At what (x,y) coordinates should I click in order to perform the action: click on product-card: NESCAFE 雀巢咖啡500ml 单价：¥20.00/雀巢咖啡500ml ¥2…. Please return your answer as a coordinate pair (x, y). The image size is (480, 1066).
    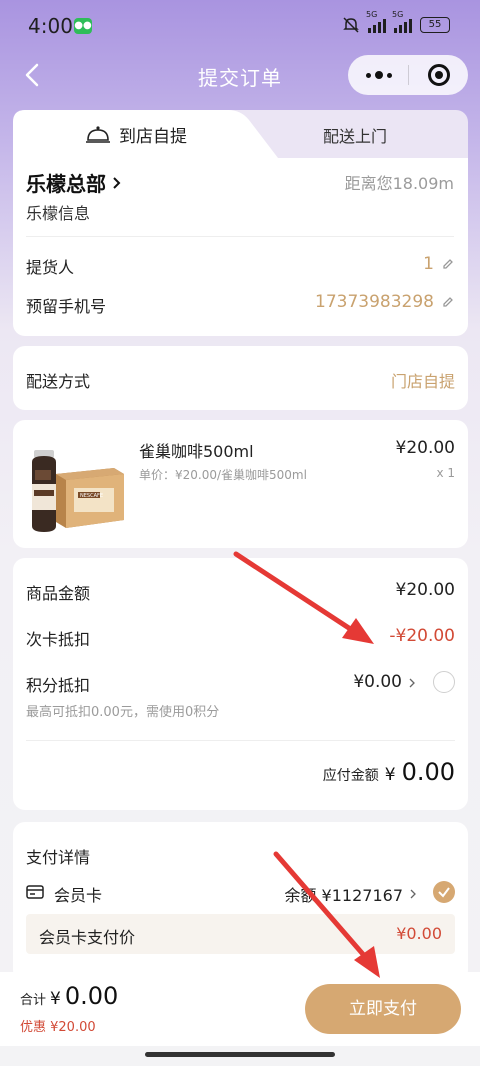
    Looking at the image, I should click on (240, 484).